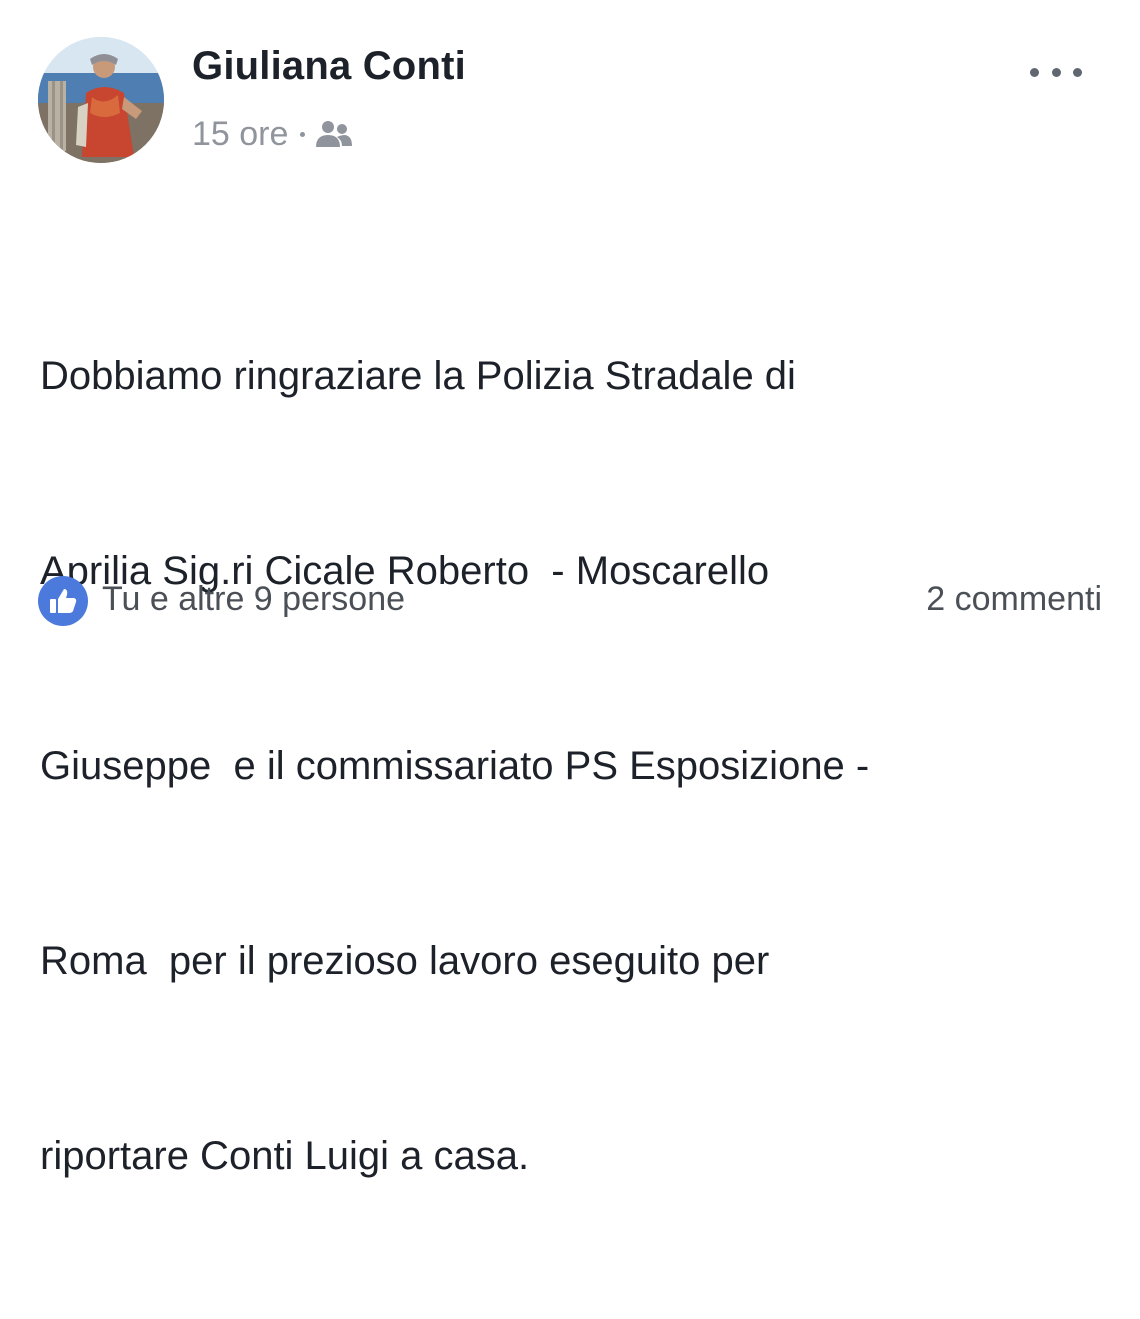 The width and height of the screenshot is (1140, 1319). What do you see at coordinates (101, 100) in the screenshot?
I see `avatar` at bounding box center [101, 100].